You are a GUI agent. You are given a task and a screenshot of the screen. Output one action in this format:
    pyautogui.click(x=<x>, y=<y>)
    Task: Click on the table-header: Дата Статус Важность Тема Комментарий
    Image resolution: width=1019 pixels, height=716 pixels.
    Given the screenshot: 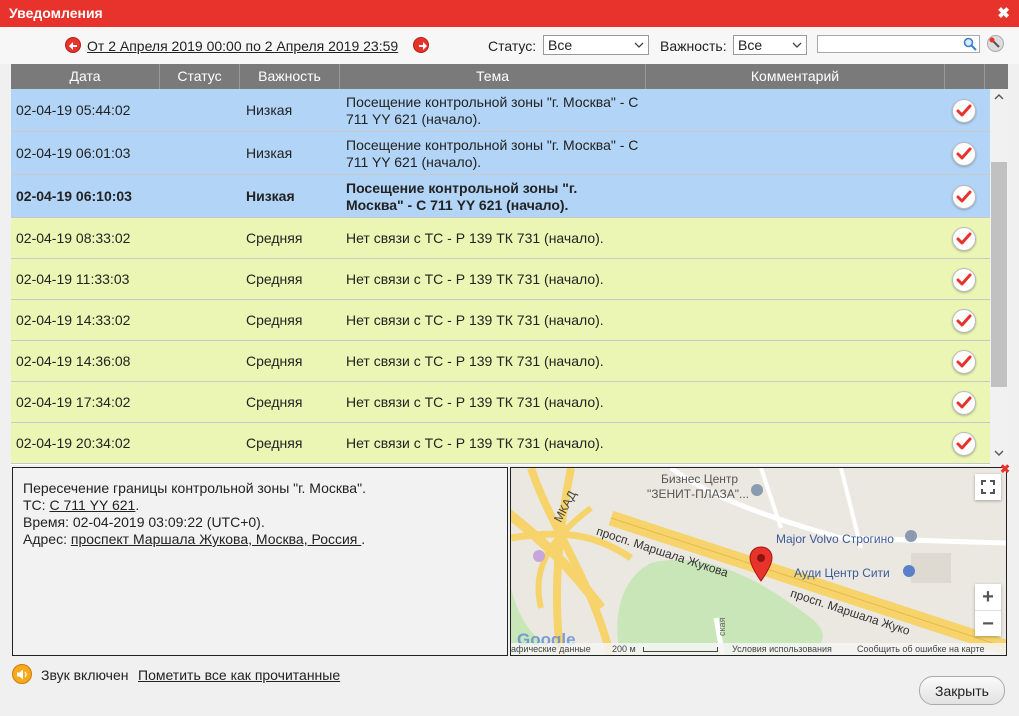 What is the action you would take?
    pyautogui.click(x=509, y=76)
    